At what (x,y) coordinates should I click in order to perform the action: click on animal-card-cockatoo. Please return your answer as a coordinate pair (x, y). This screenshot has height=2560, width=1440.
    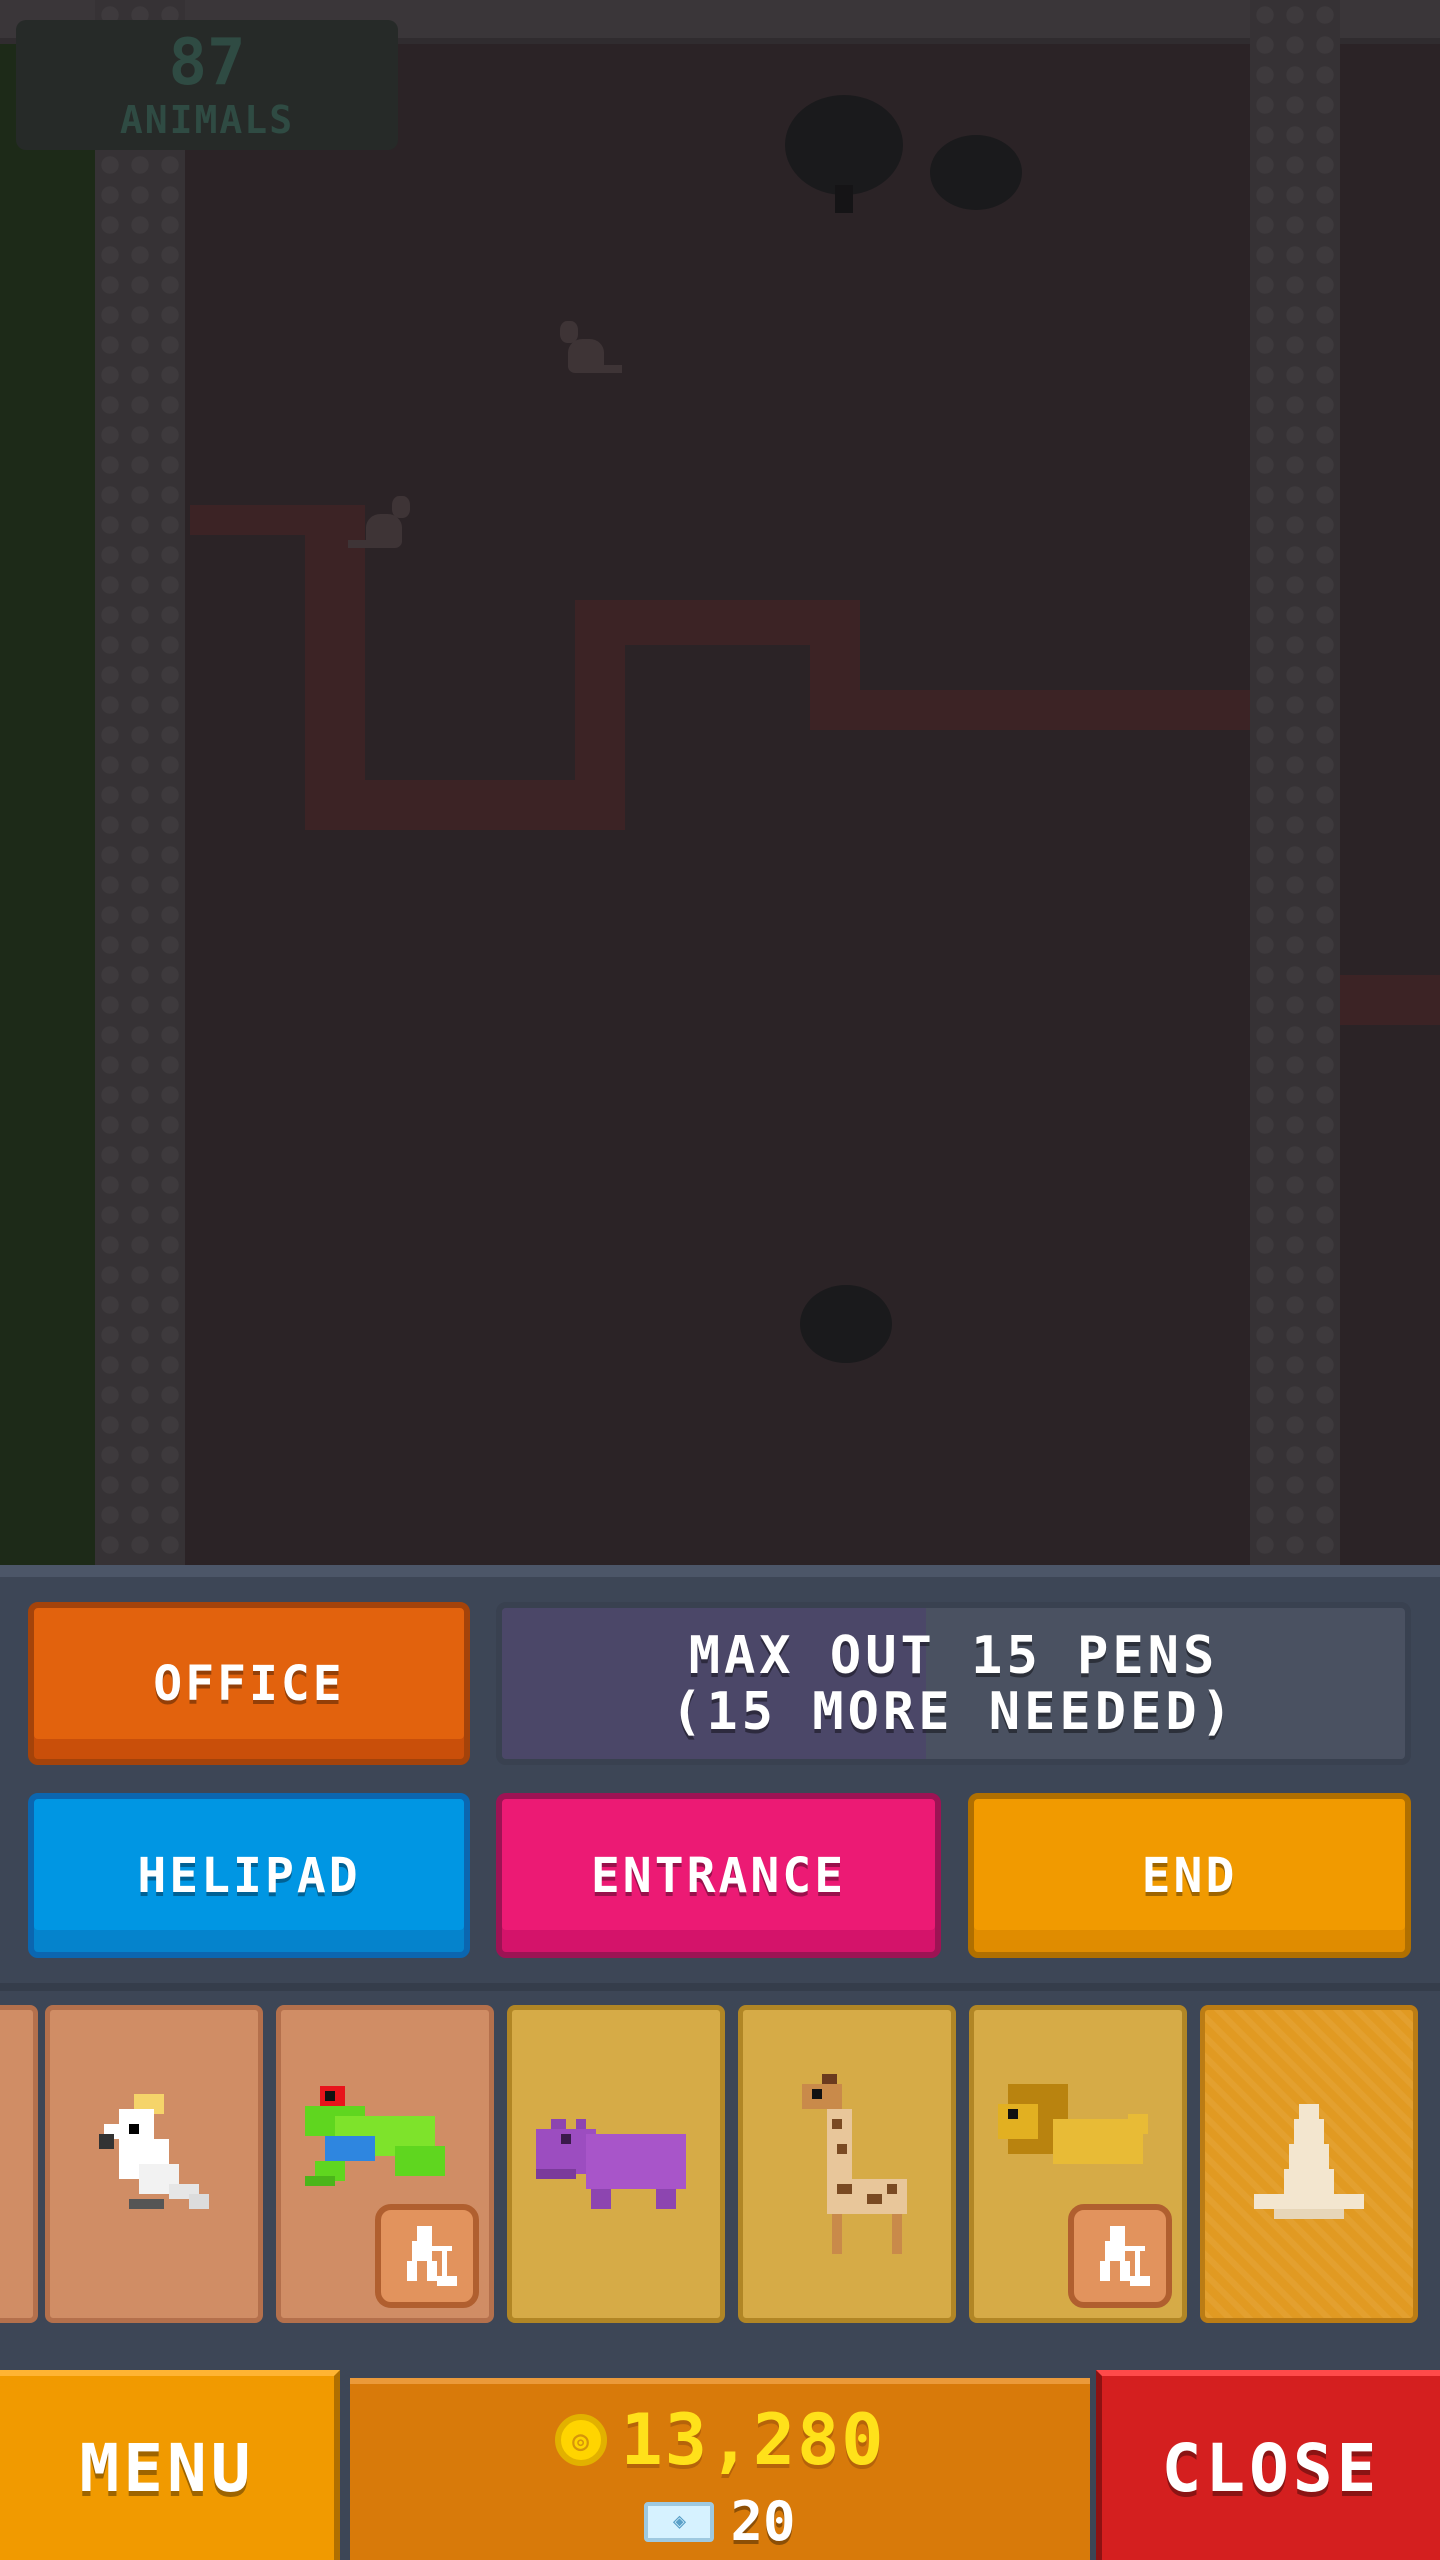
    Looking at the image, I should click on (154, 2164).